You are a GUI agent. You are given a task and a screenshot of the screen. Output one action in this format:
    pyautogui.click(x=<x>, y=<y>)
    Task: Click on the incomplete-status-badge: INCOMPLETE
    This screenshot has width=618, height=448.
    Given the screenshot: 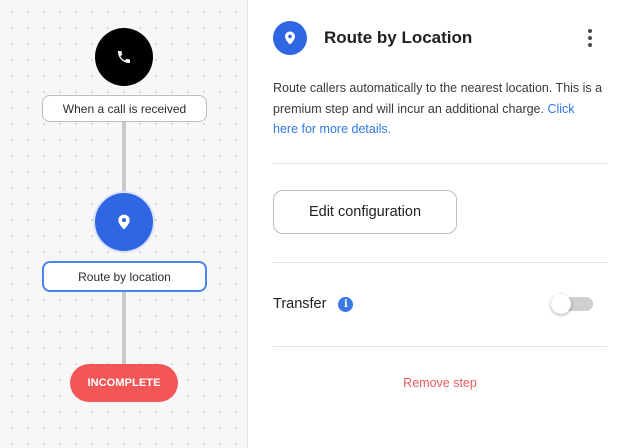 What is the action you would take?
    pyautogui.click(x=124, y=383)
    